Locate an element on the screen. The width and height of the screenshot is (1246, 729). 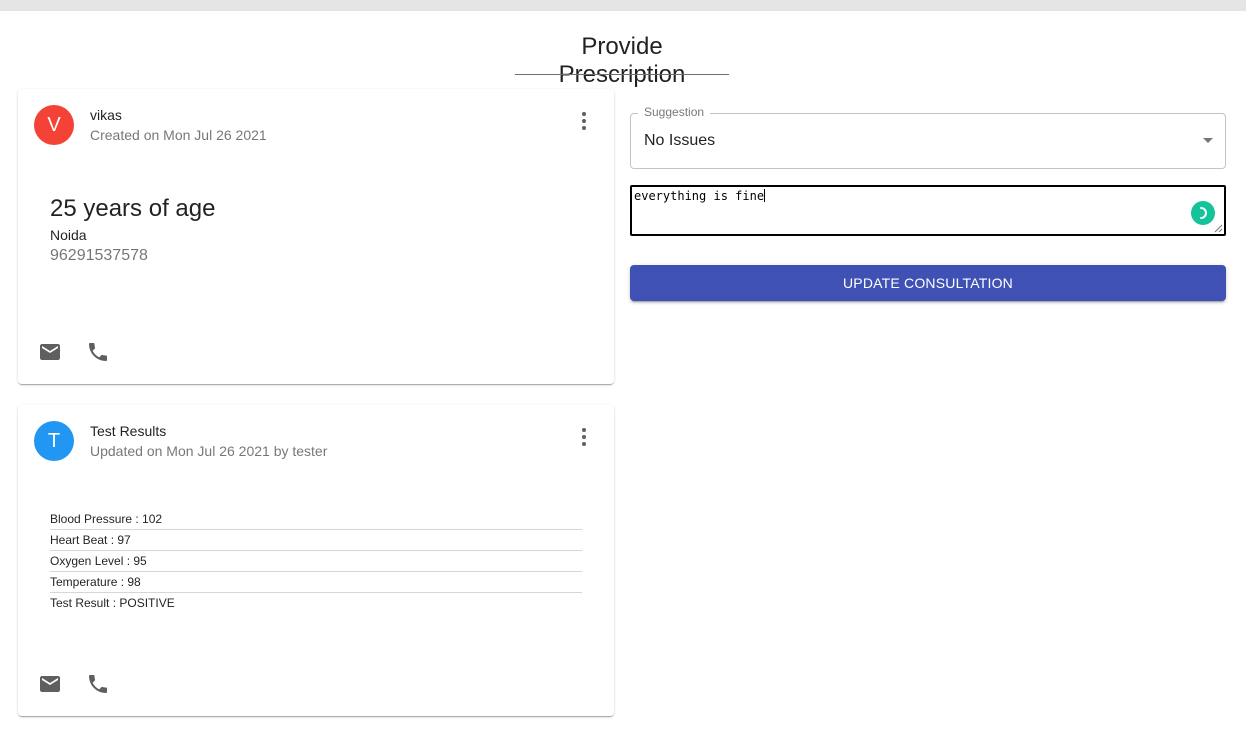
grammarly-icon is located at coordinates (1203, 213).